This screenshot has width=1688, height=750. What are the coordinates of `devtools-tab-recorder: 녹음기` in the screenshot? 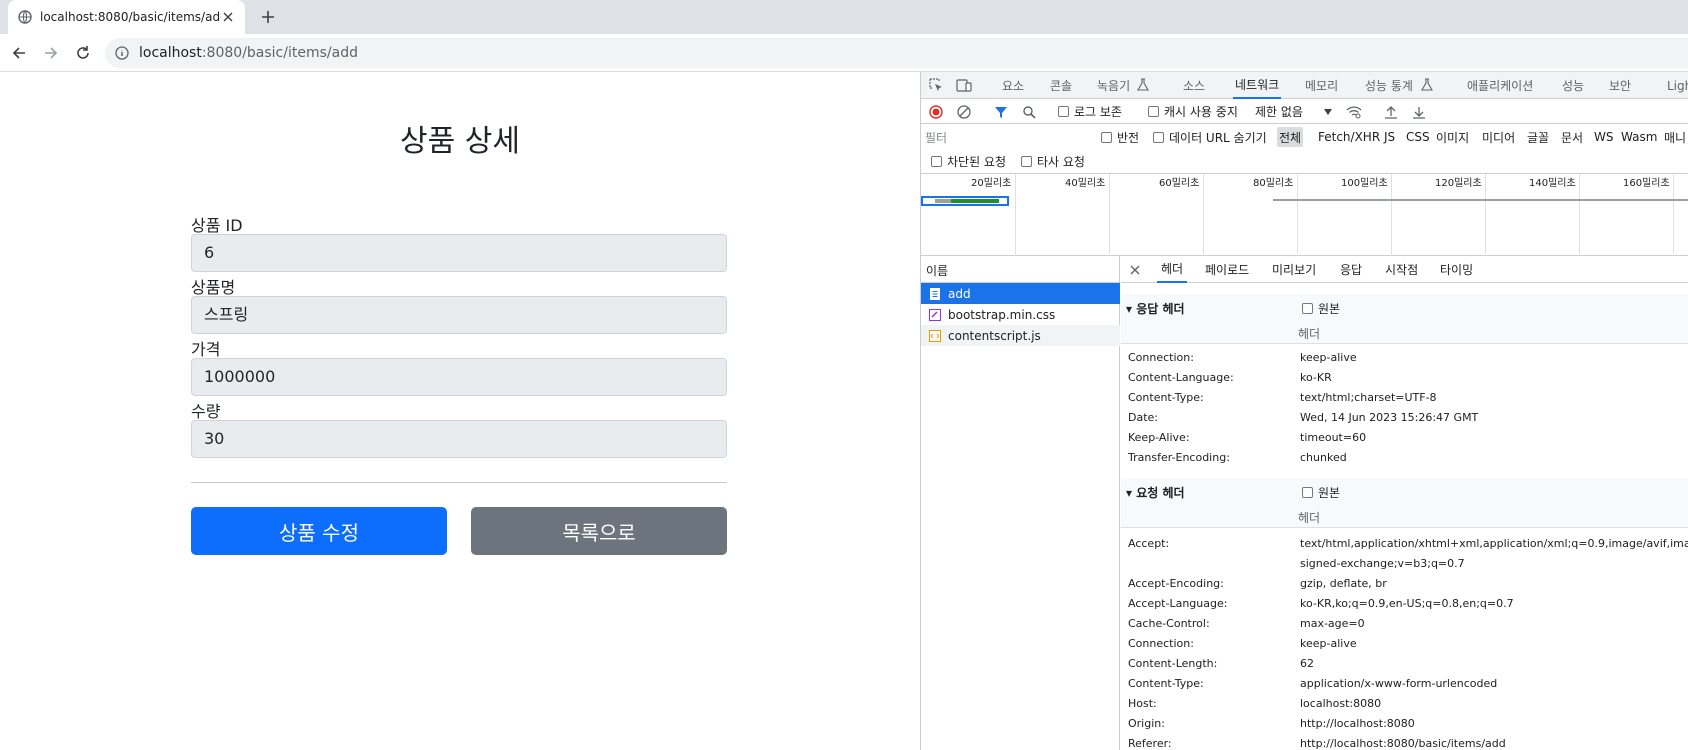 It's located at (1113, 85).